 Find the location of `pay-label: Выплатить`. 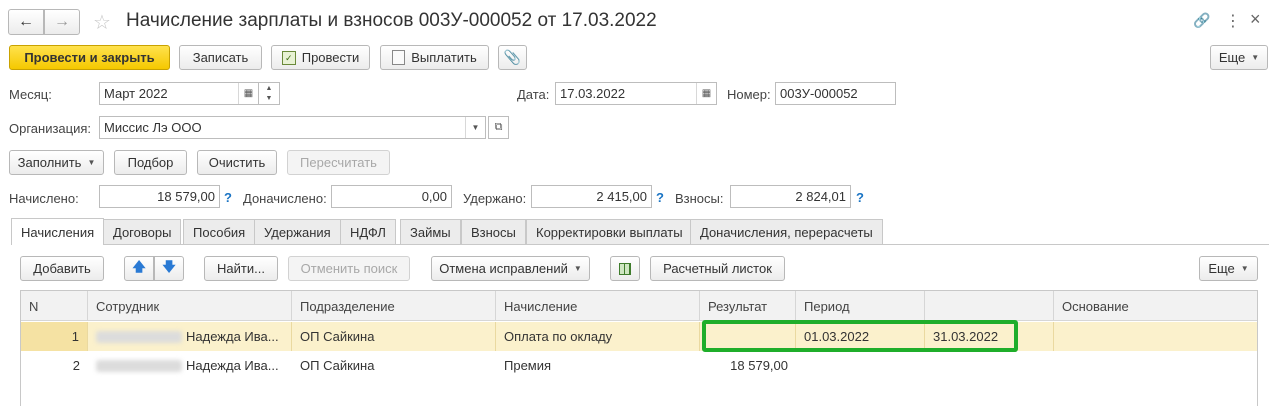

pay-label: Выплатить is located at coordinates (444, 57).